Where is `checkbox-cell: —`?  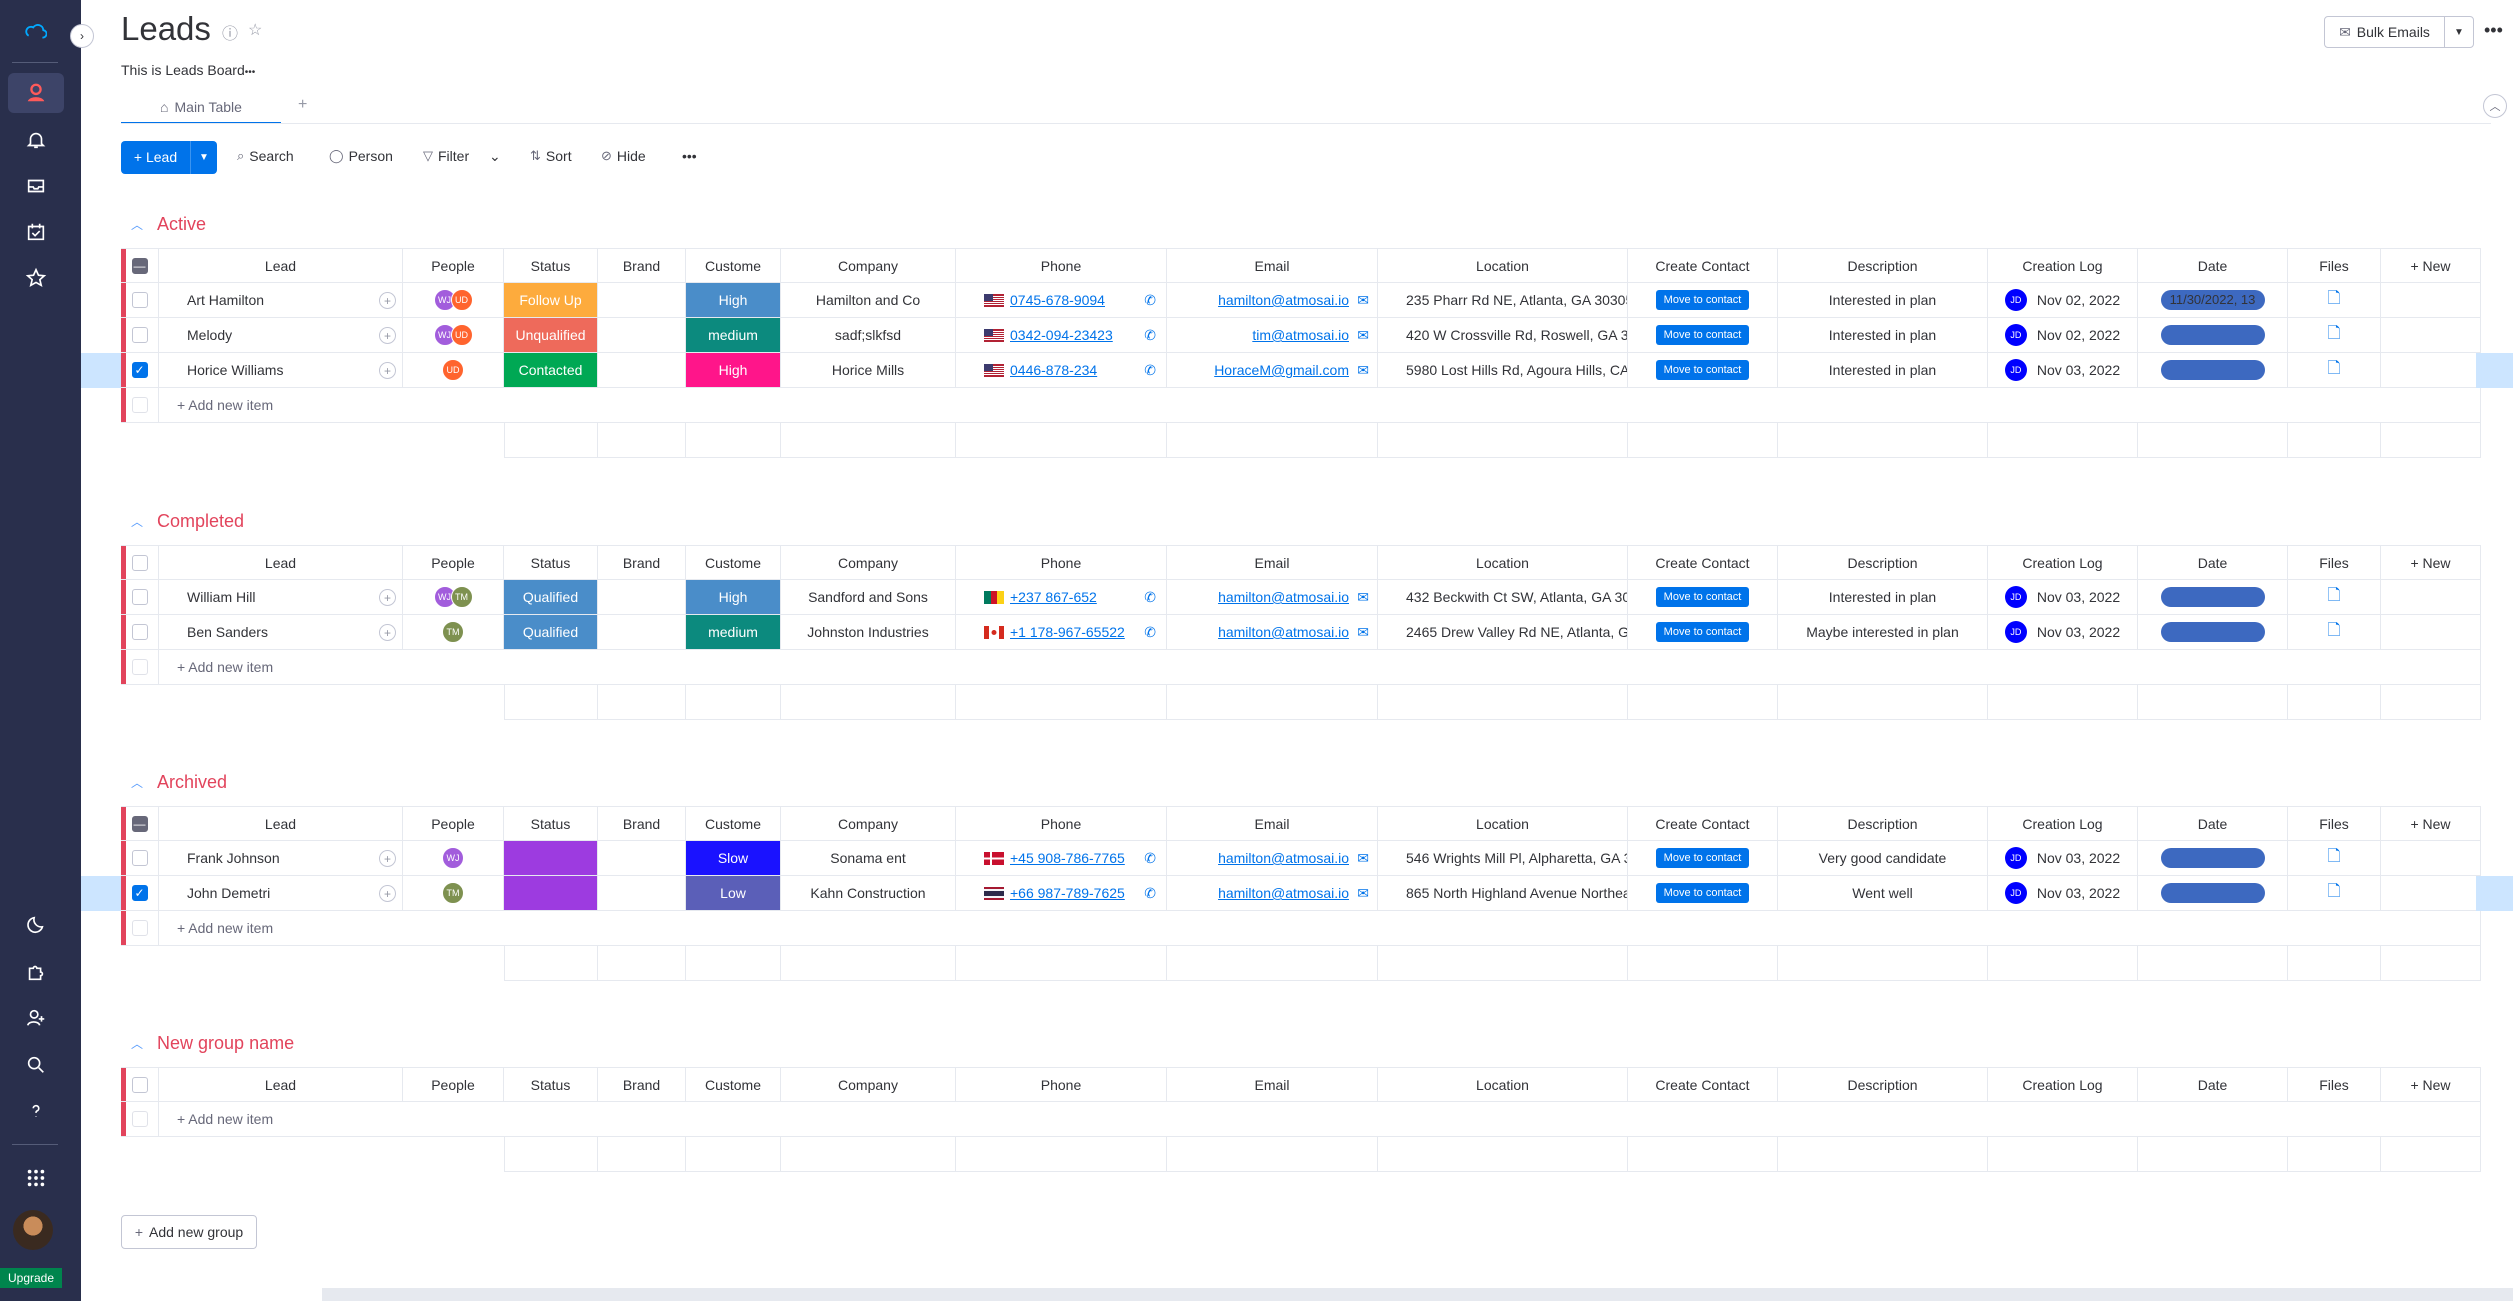 checkbox-cell: — is located at coordinates (140, 823).